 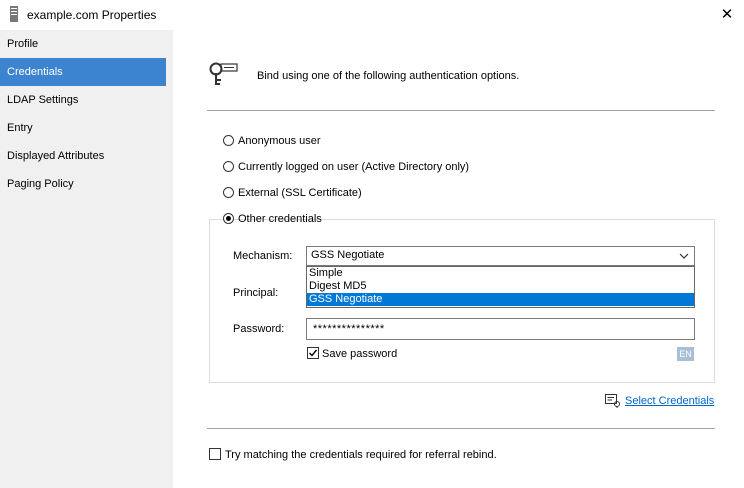 What do you see at coordinates (372, 15) in the screenshot?
I see `title-bar: example.com Properties ✕` at bounding box center [372, 15].